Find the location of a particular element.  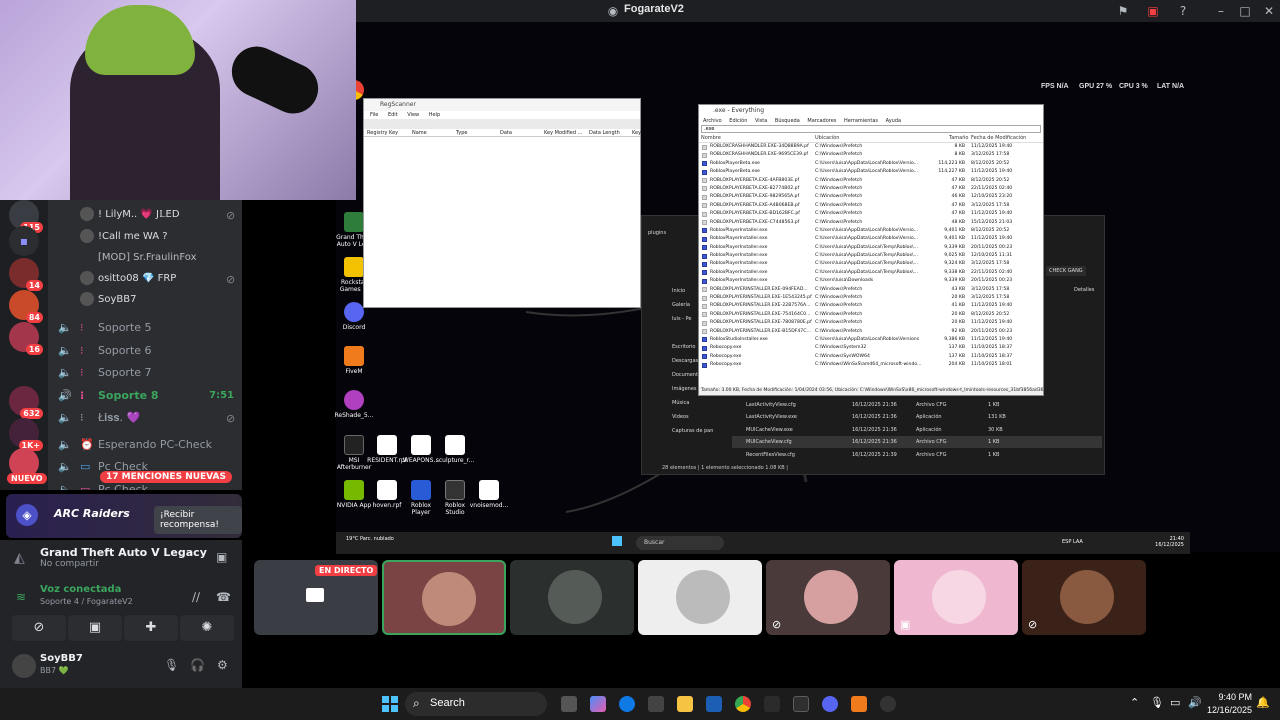

taskbar-clock: 9:40 PM 12/16/2025 is located at coordinates (1229, 704).